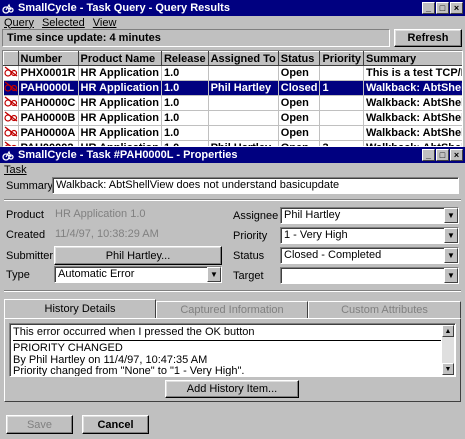 This screenshot has height=439, width=465. I want to click on column-header-release: Release, so click(184, 58).